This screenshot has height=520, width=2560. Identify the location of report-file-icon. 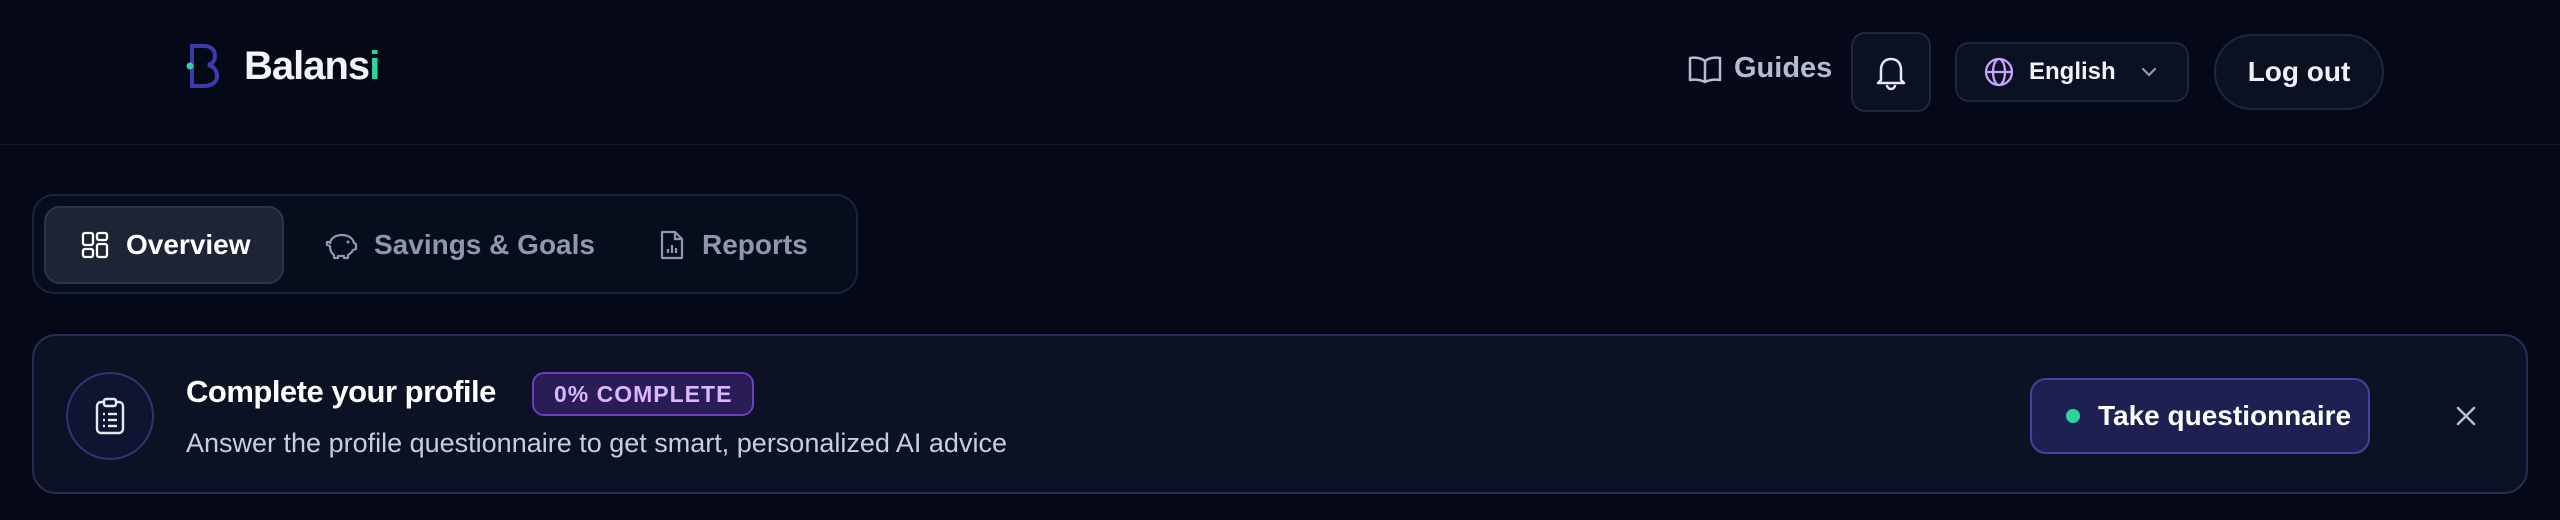
(672, 245).